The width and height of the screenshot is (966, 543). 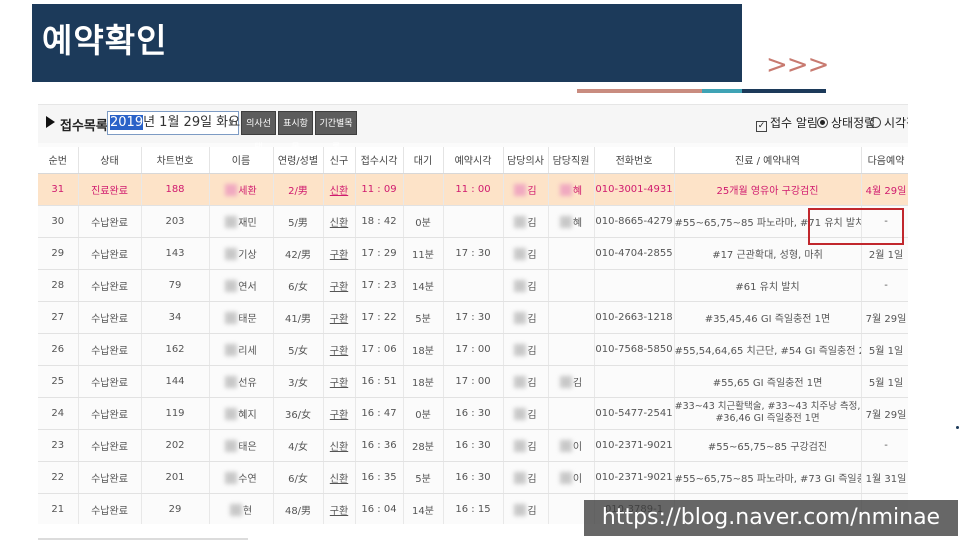 What do you see at coordinates (423, 287) in the screenshot?
I see `wait-text: 14분` at bounding box center [423, 287].